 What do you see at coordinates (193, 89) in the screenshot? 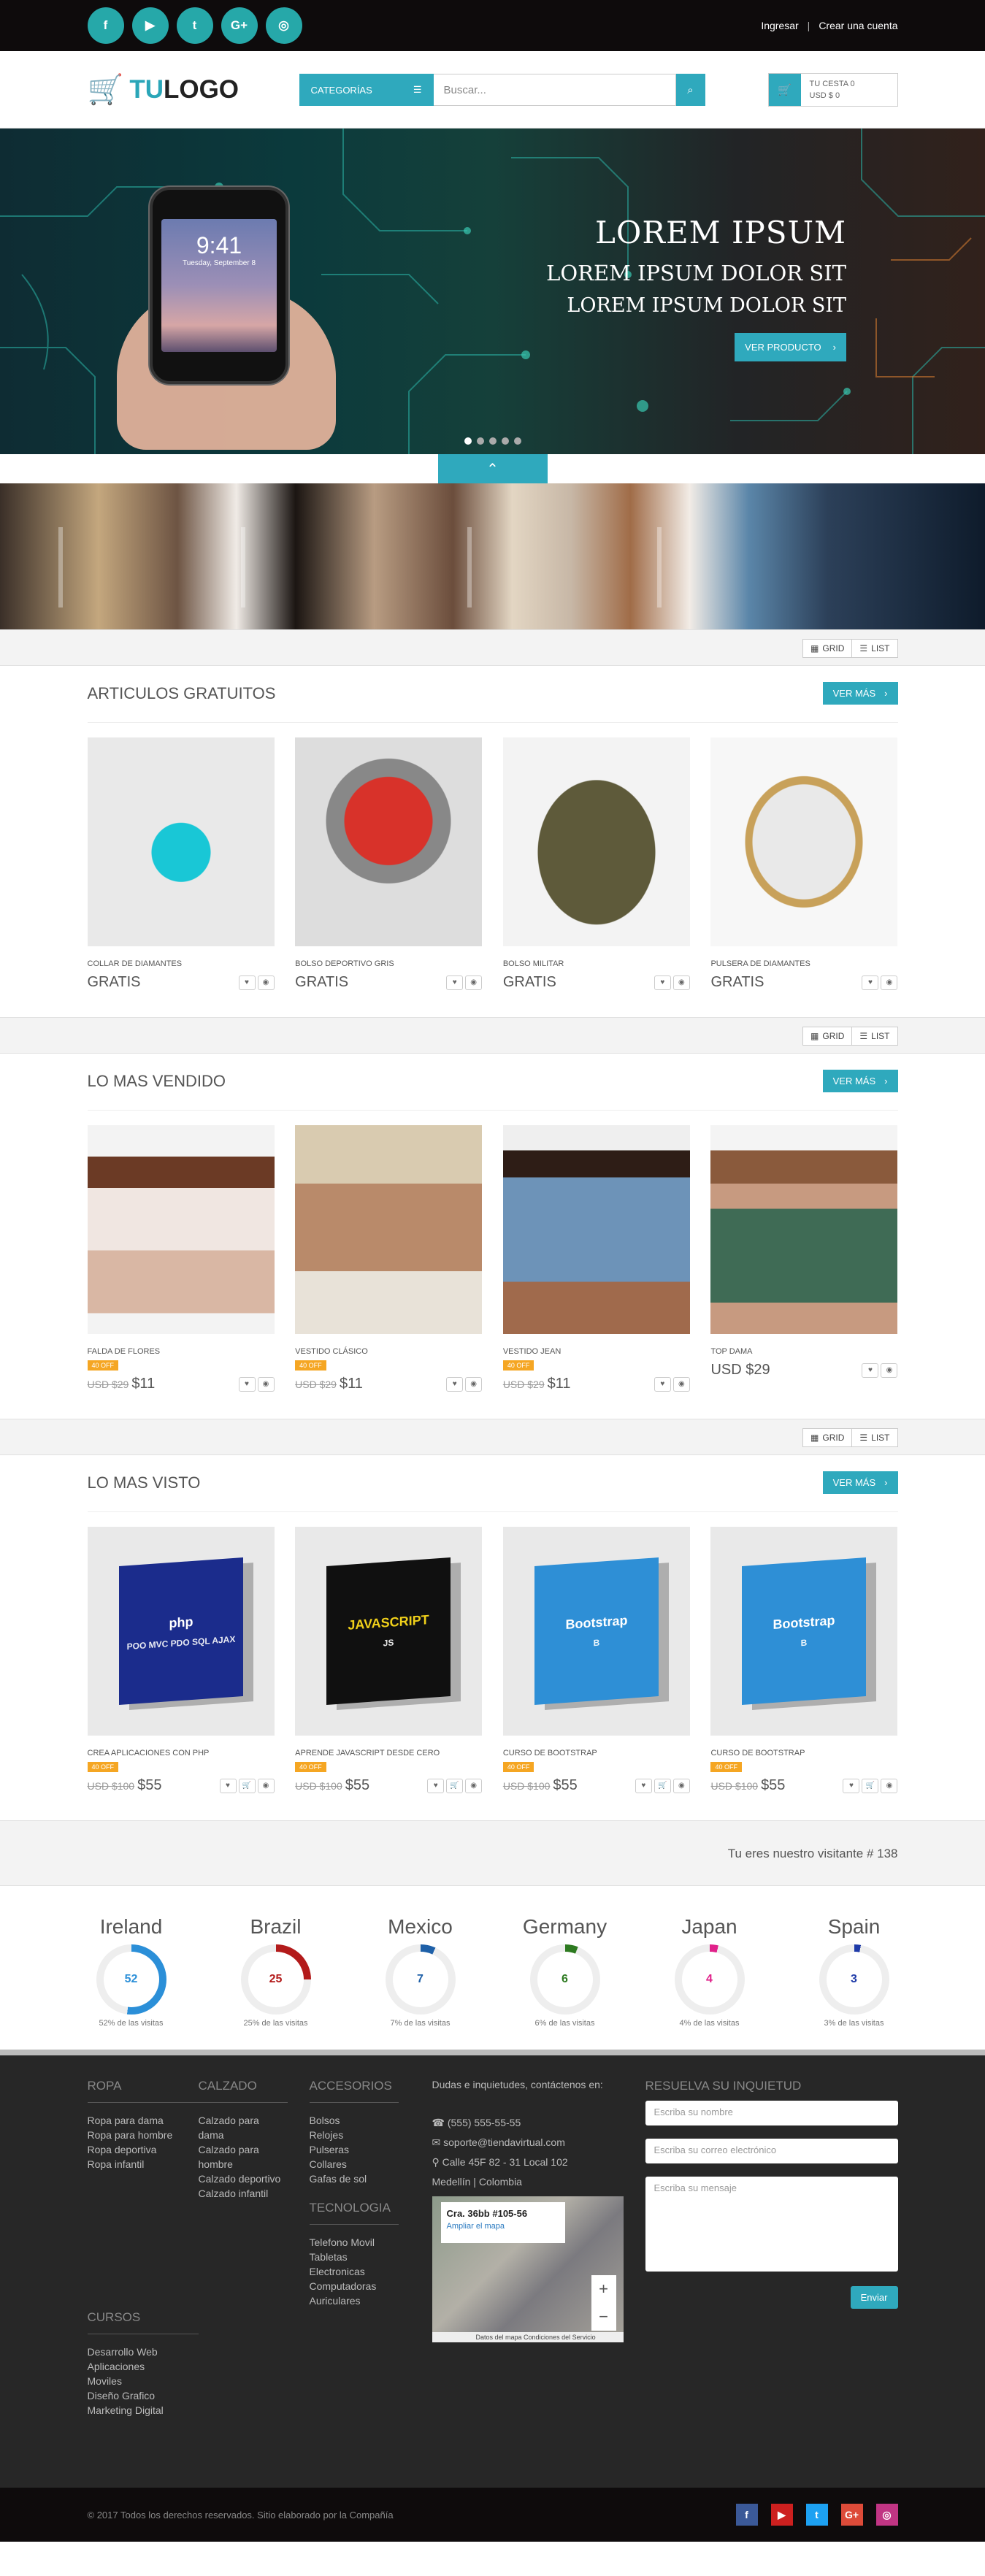
I see `logo: 🛒 TULOGO` at bounding box center [193, 89].